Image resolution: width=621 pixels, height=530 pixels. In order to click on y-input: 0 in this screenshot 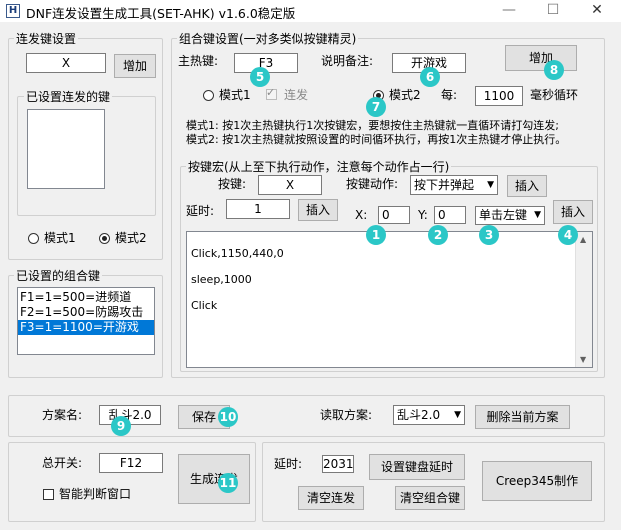, I will do `click(450, 215)`.